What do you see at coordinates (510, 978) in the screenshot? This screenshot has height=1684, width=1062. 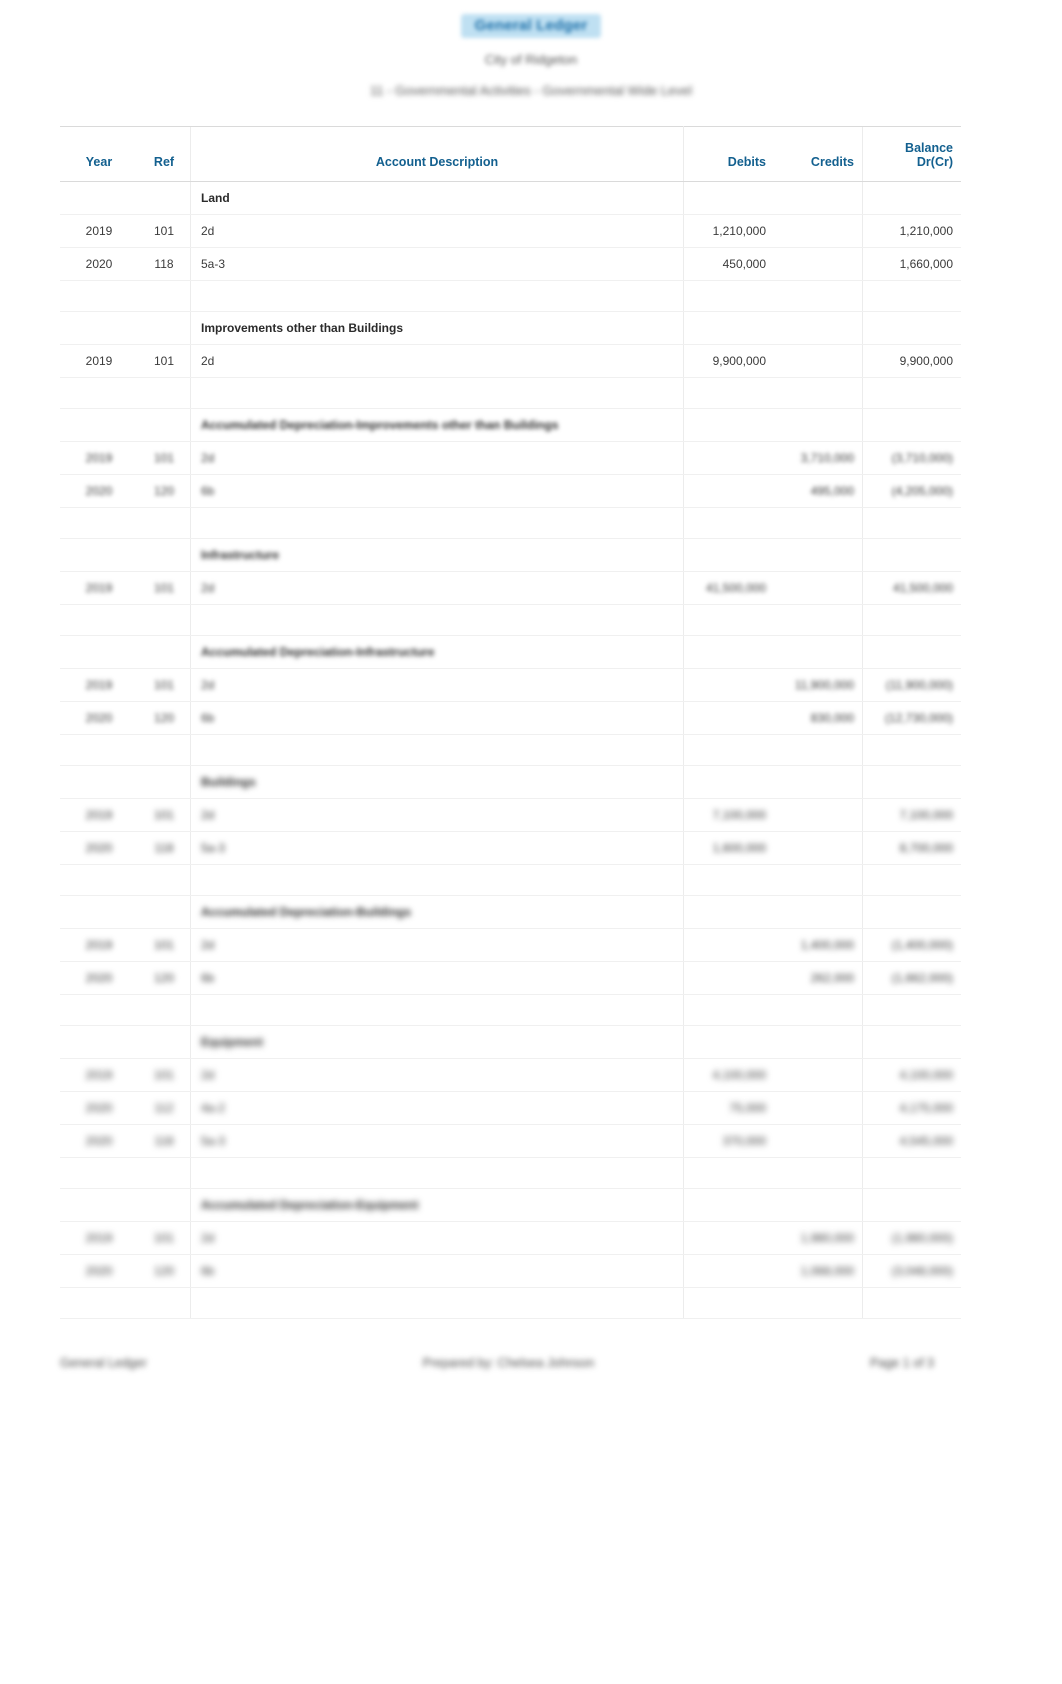 I see `table-row: 2020 120 6b 262,000 (1,662,000)` at bounding box center [510, 978].